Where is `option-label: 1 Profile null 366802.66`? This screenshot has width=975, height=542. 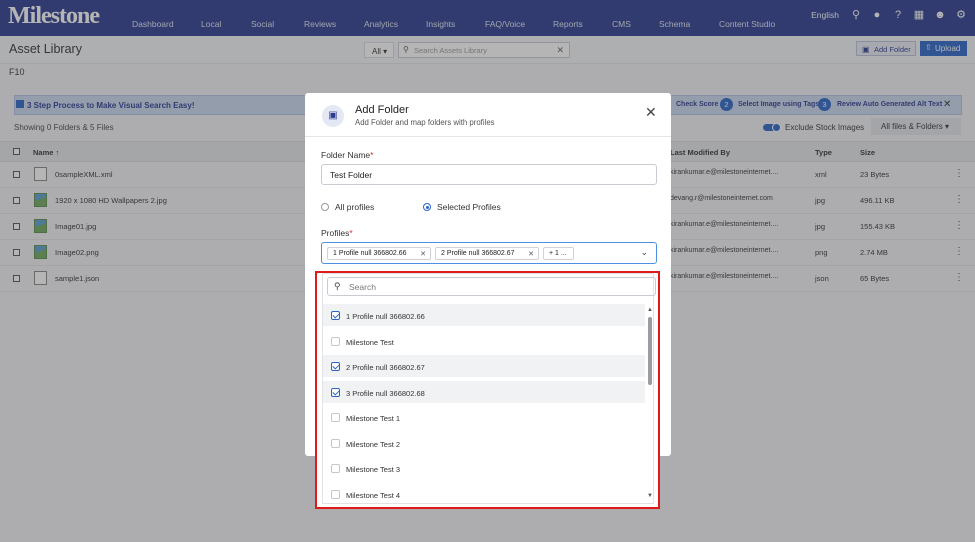
option-label: 1 Profile null 366802.66 is located at coordinates (385, 316).